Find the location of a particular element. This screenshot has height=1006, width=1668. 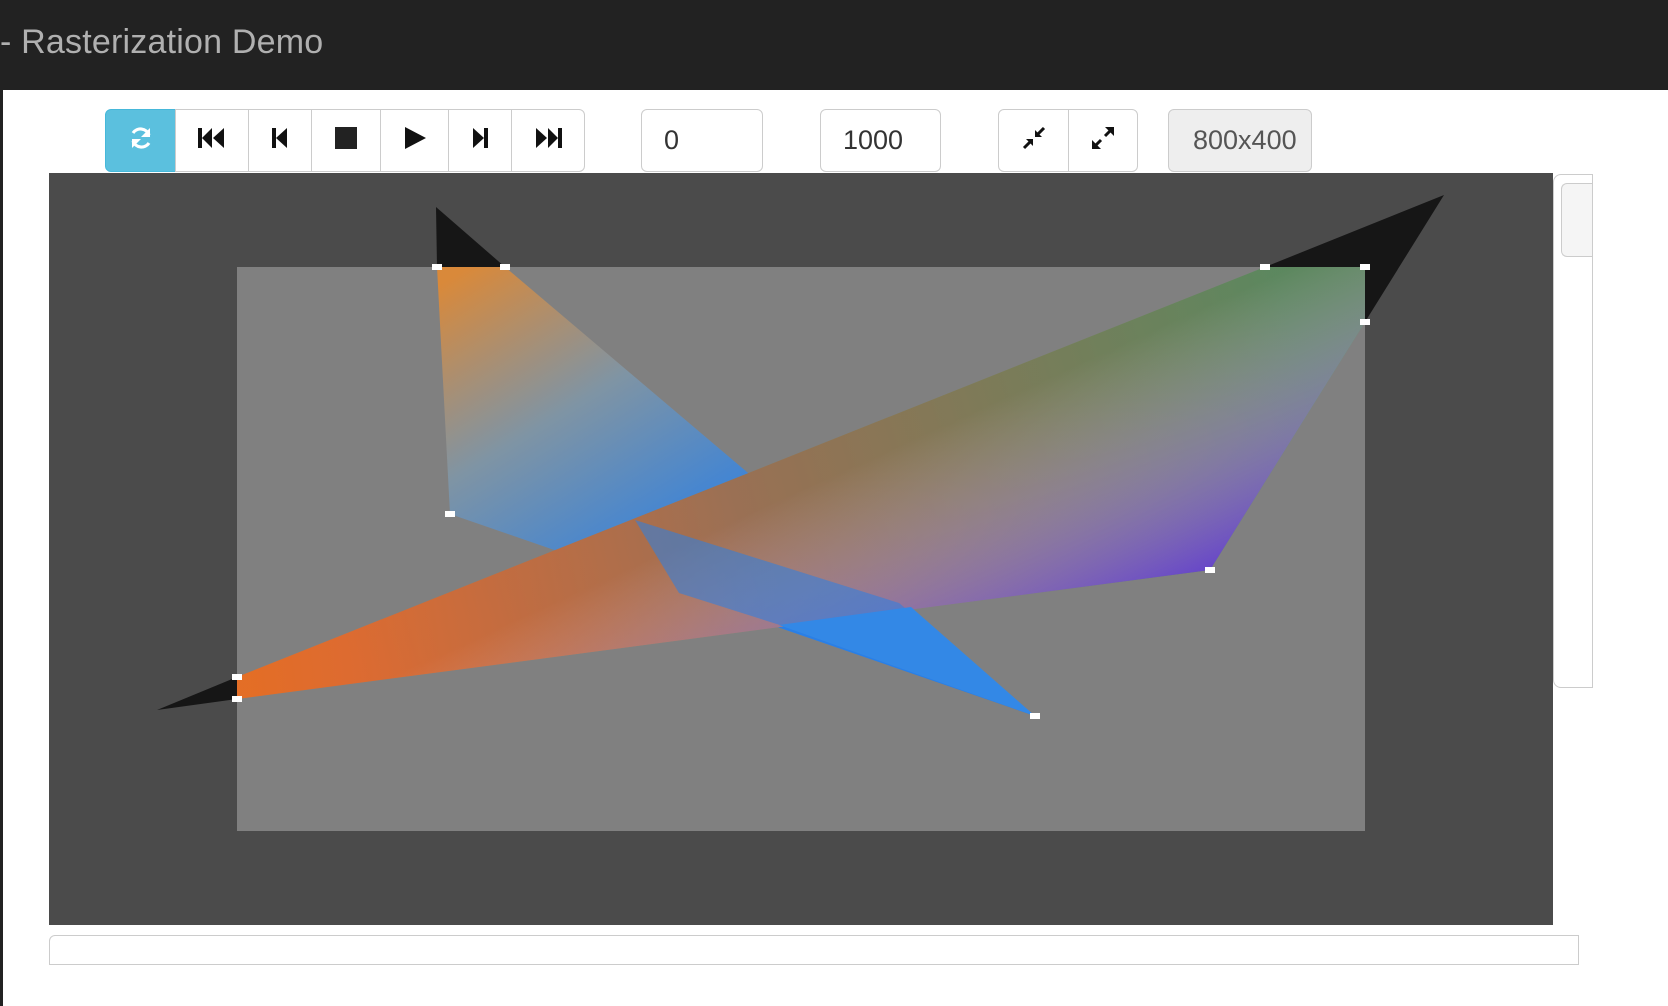

fast-backward-icon is located at coordinates (212, 140).